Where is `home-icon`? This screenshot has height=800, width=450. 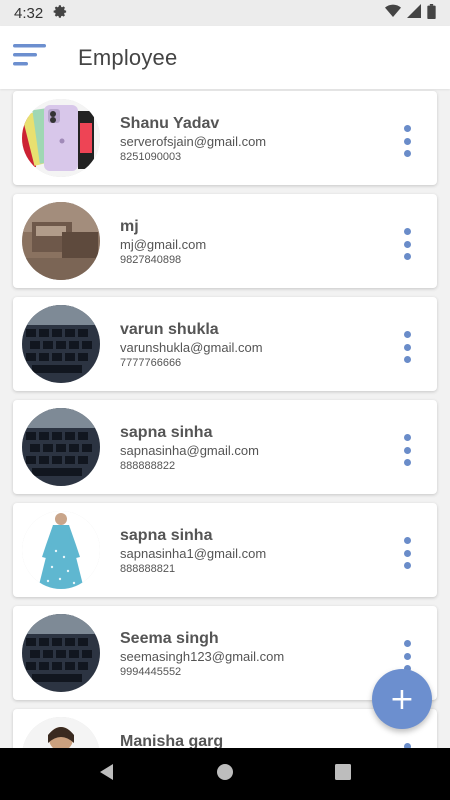
home-icon is located at coordinates (225, 774).